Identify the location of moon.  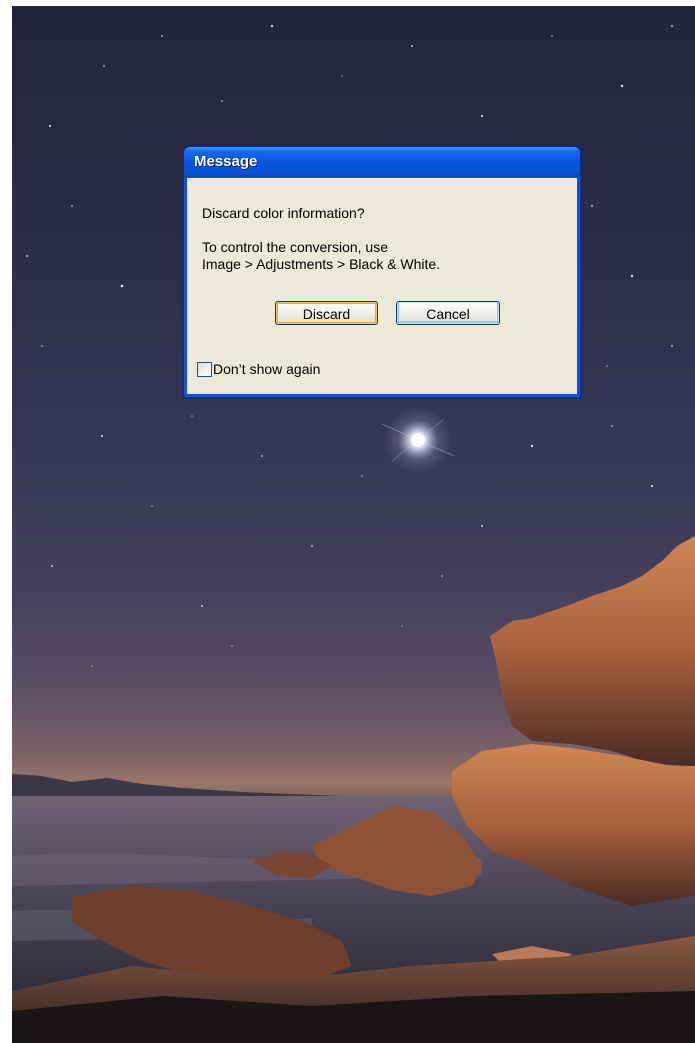
(418, 440).